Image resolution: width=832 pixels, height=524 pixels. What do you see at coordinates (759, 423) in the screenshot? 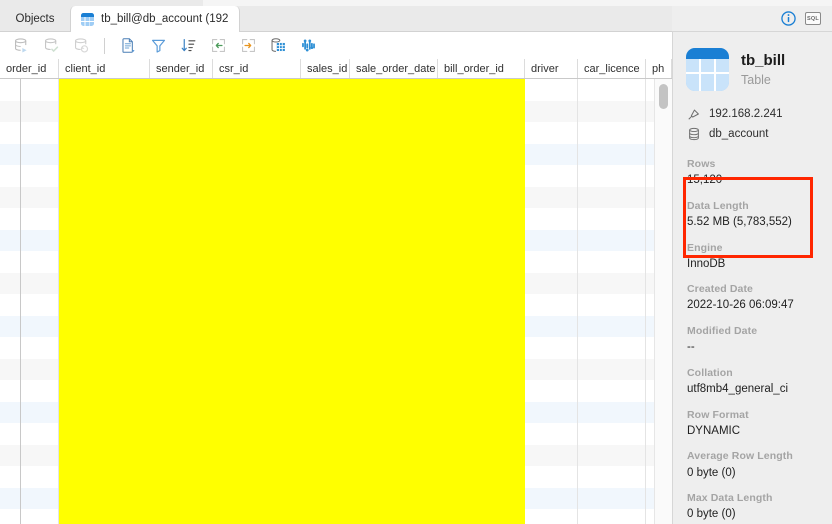
I see `property-row-format: Row Format DYNAMIC` at bounding box center [759, 423].